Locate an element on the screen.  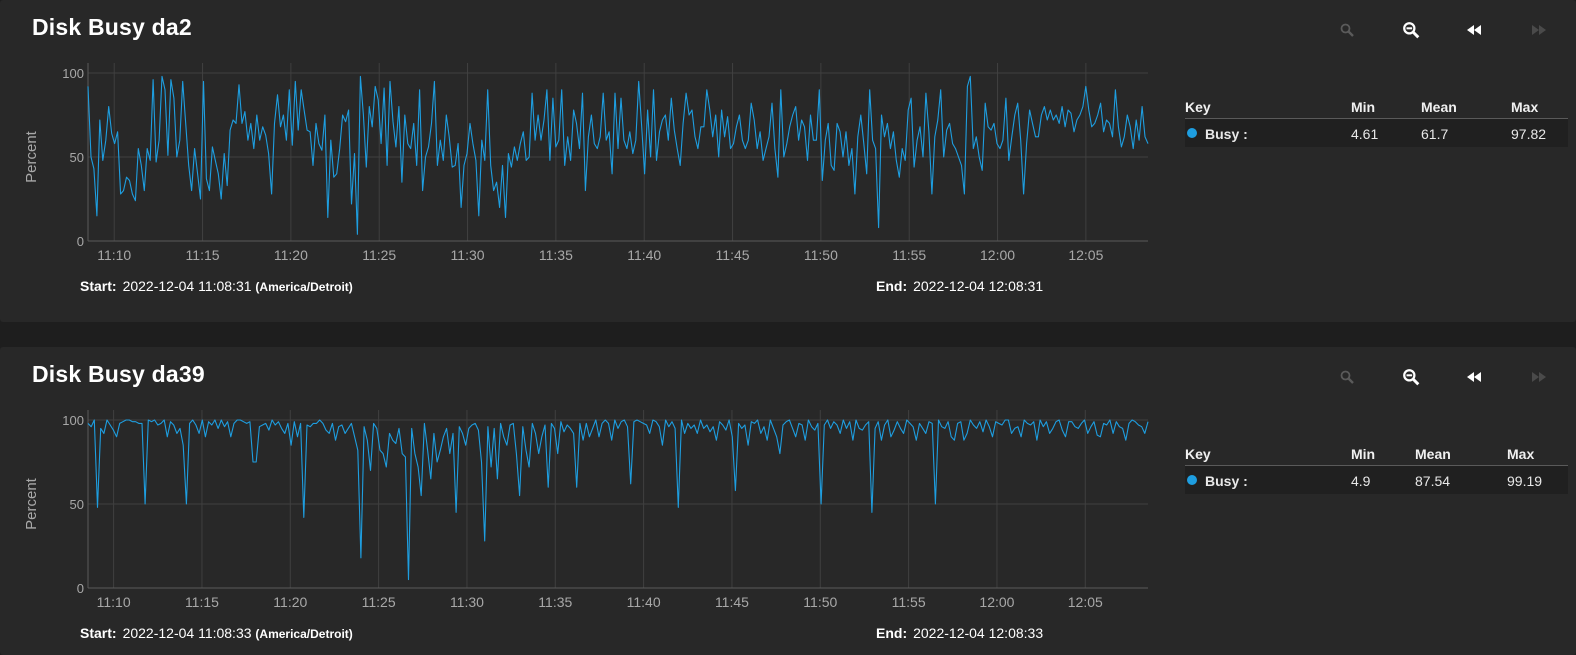
legend-table: Key Min Mean Max Busy : 4.61 61.7 97.82 is located at coordinates (1376, 121).